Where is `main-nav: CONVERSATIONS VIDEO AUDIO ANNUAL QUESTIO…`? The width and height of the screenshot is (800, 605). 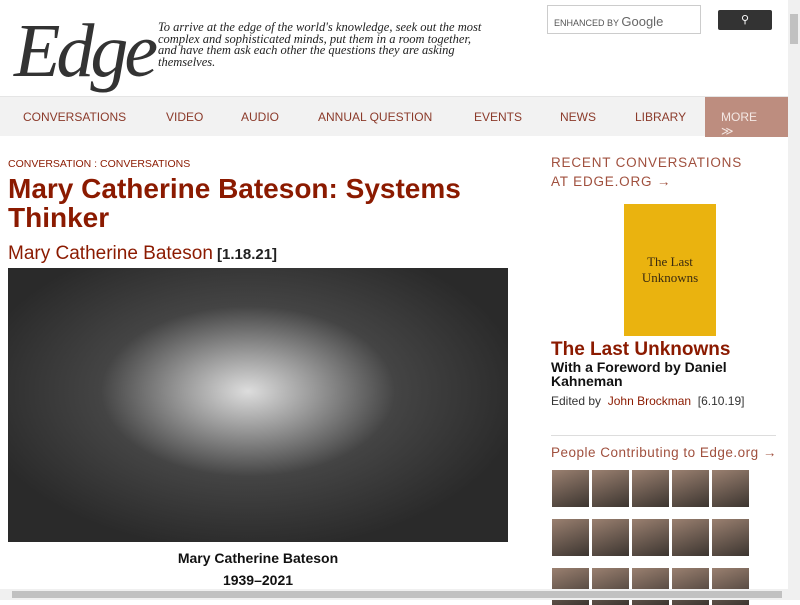 main-nav: CONVERSATIONS VIDEO AUDIO ANNUAL QUESTIO… is located at coordinates (394, 117).